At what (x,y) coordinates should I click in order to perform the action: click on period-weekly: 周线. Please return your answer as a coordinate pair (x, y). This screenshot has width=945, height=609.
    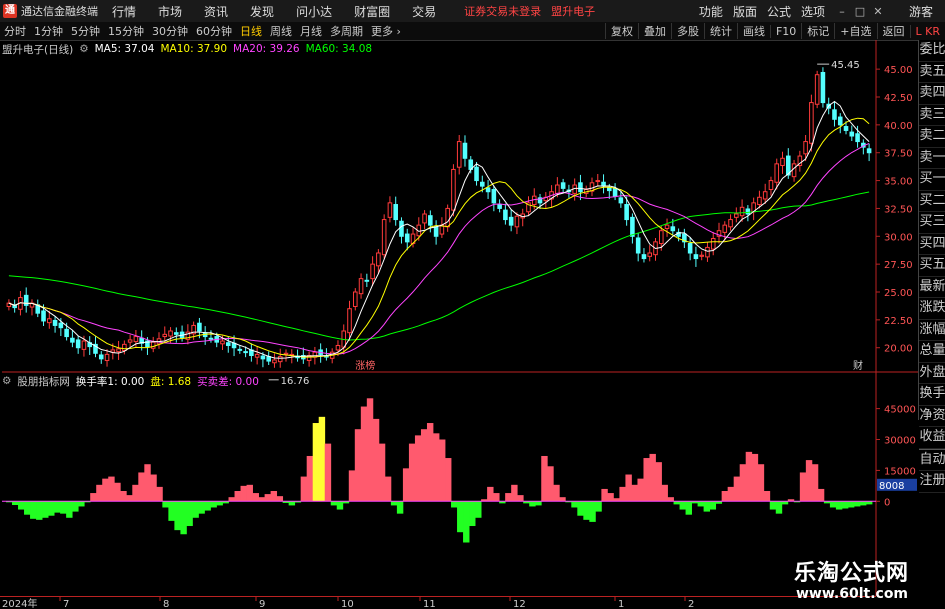
    Looking at the image, I should click on (281, 31).